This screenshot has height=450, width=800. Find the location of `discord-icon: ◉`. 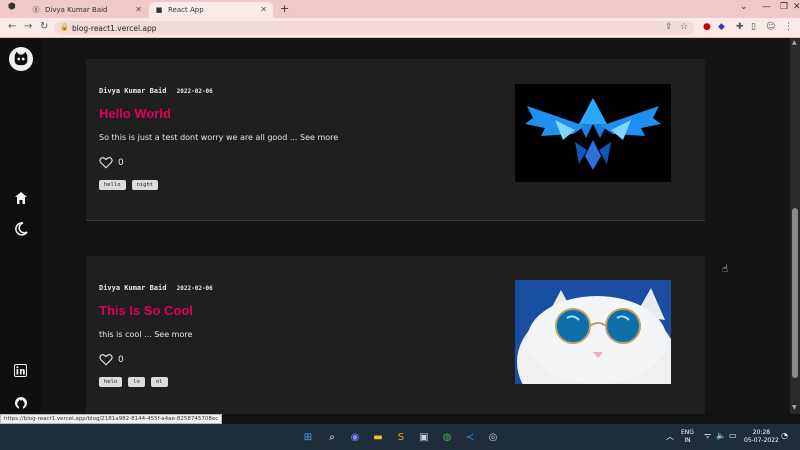

discord-icon: ◉ is located at coordinates (355, 437).